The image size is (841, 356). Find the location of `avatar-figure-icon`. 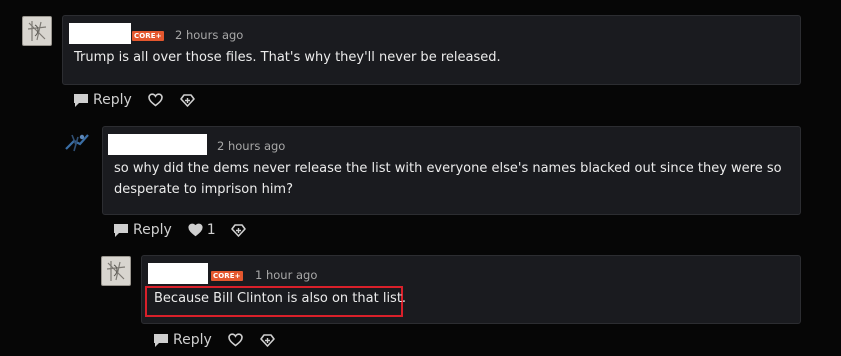

avatar-figure-icon is located at coordinates (77, 143).